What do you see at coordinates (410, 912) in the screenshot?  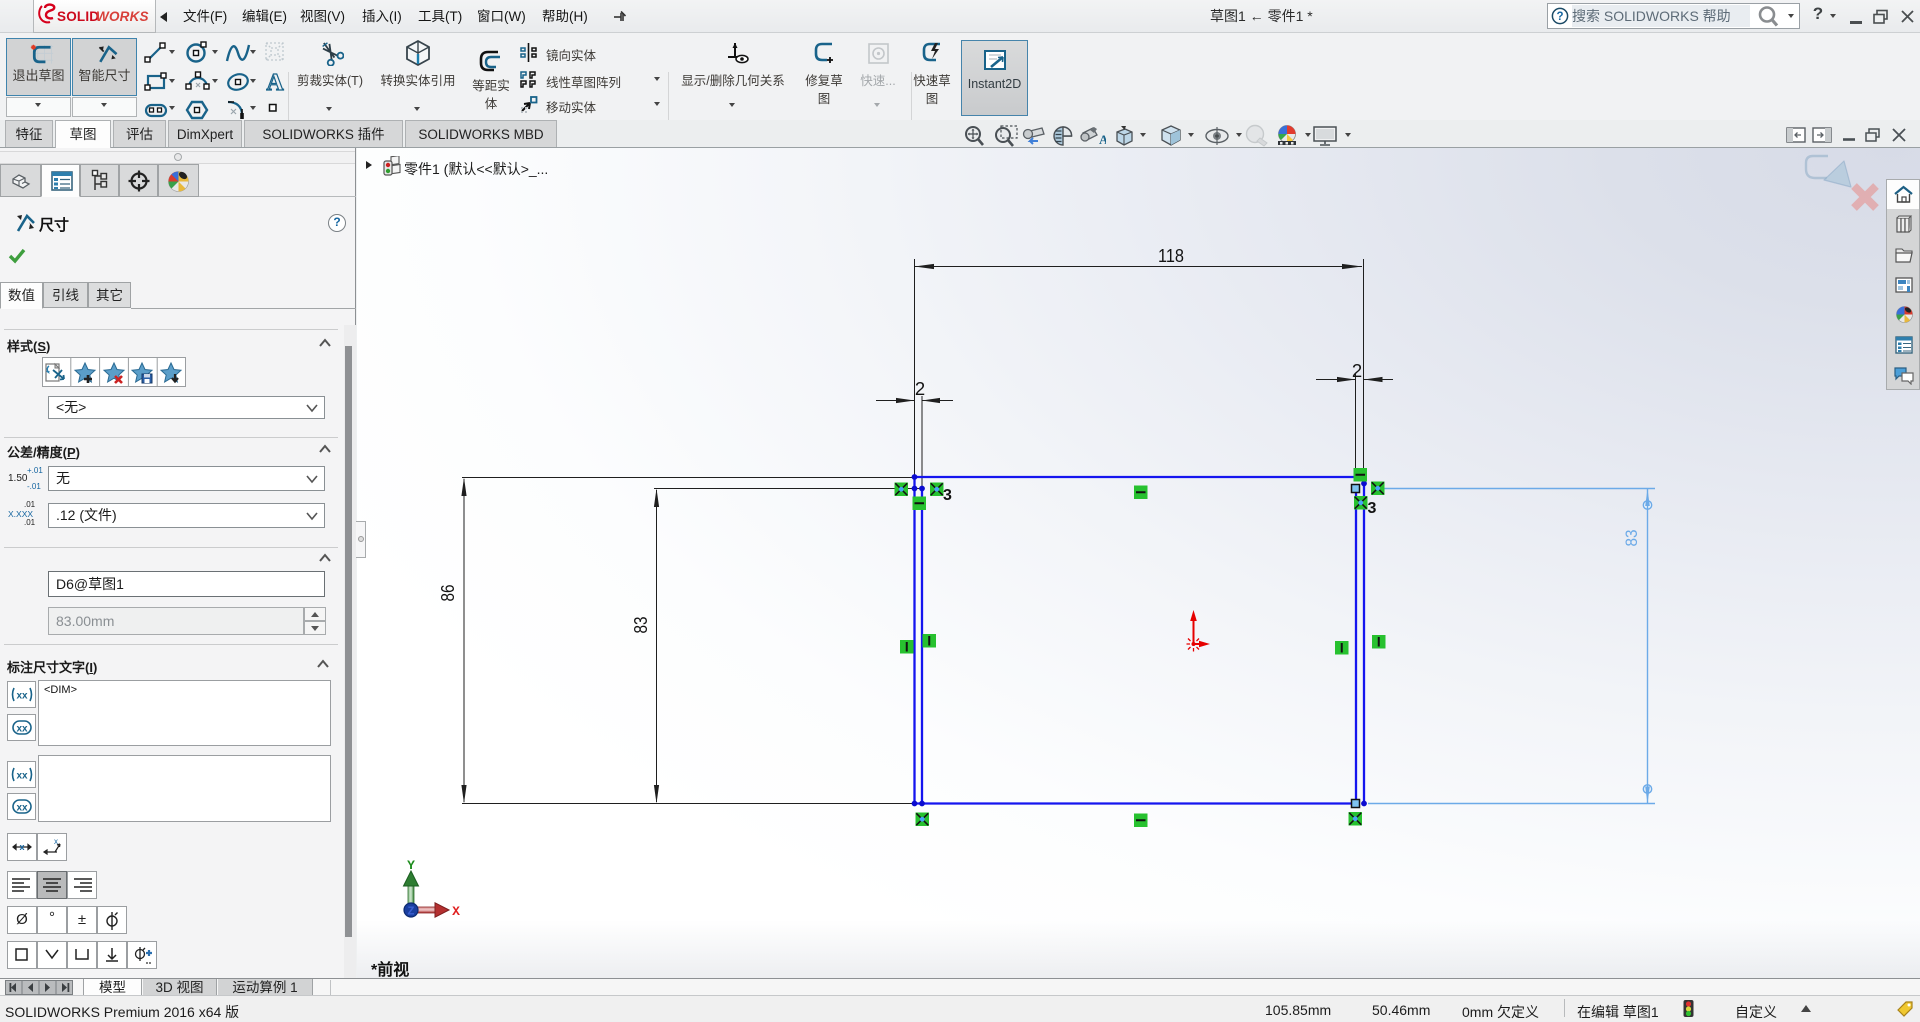 I see `svg-text: Z` at bounding box center [410, 912].